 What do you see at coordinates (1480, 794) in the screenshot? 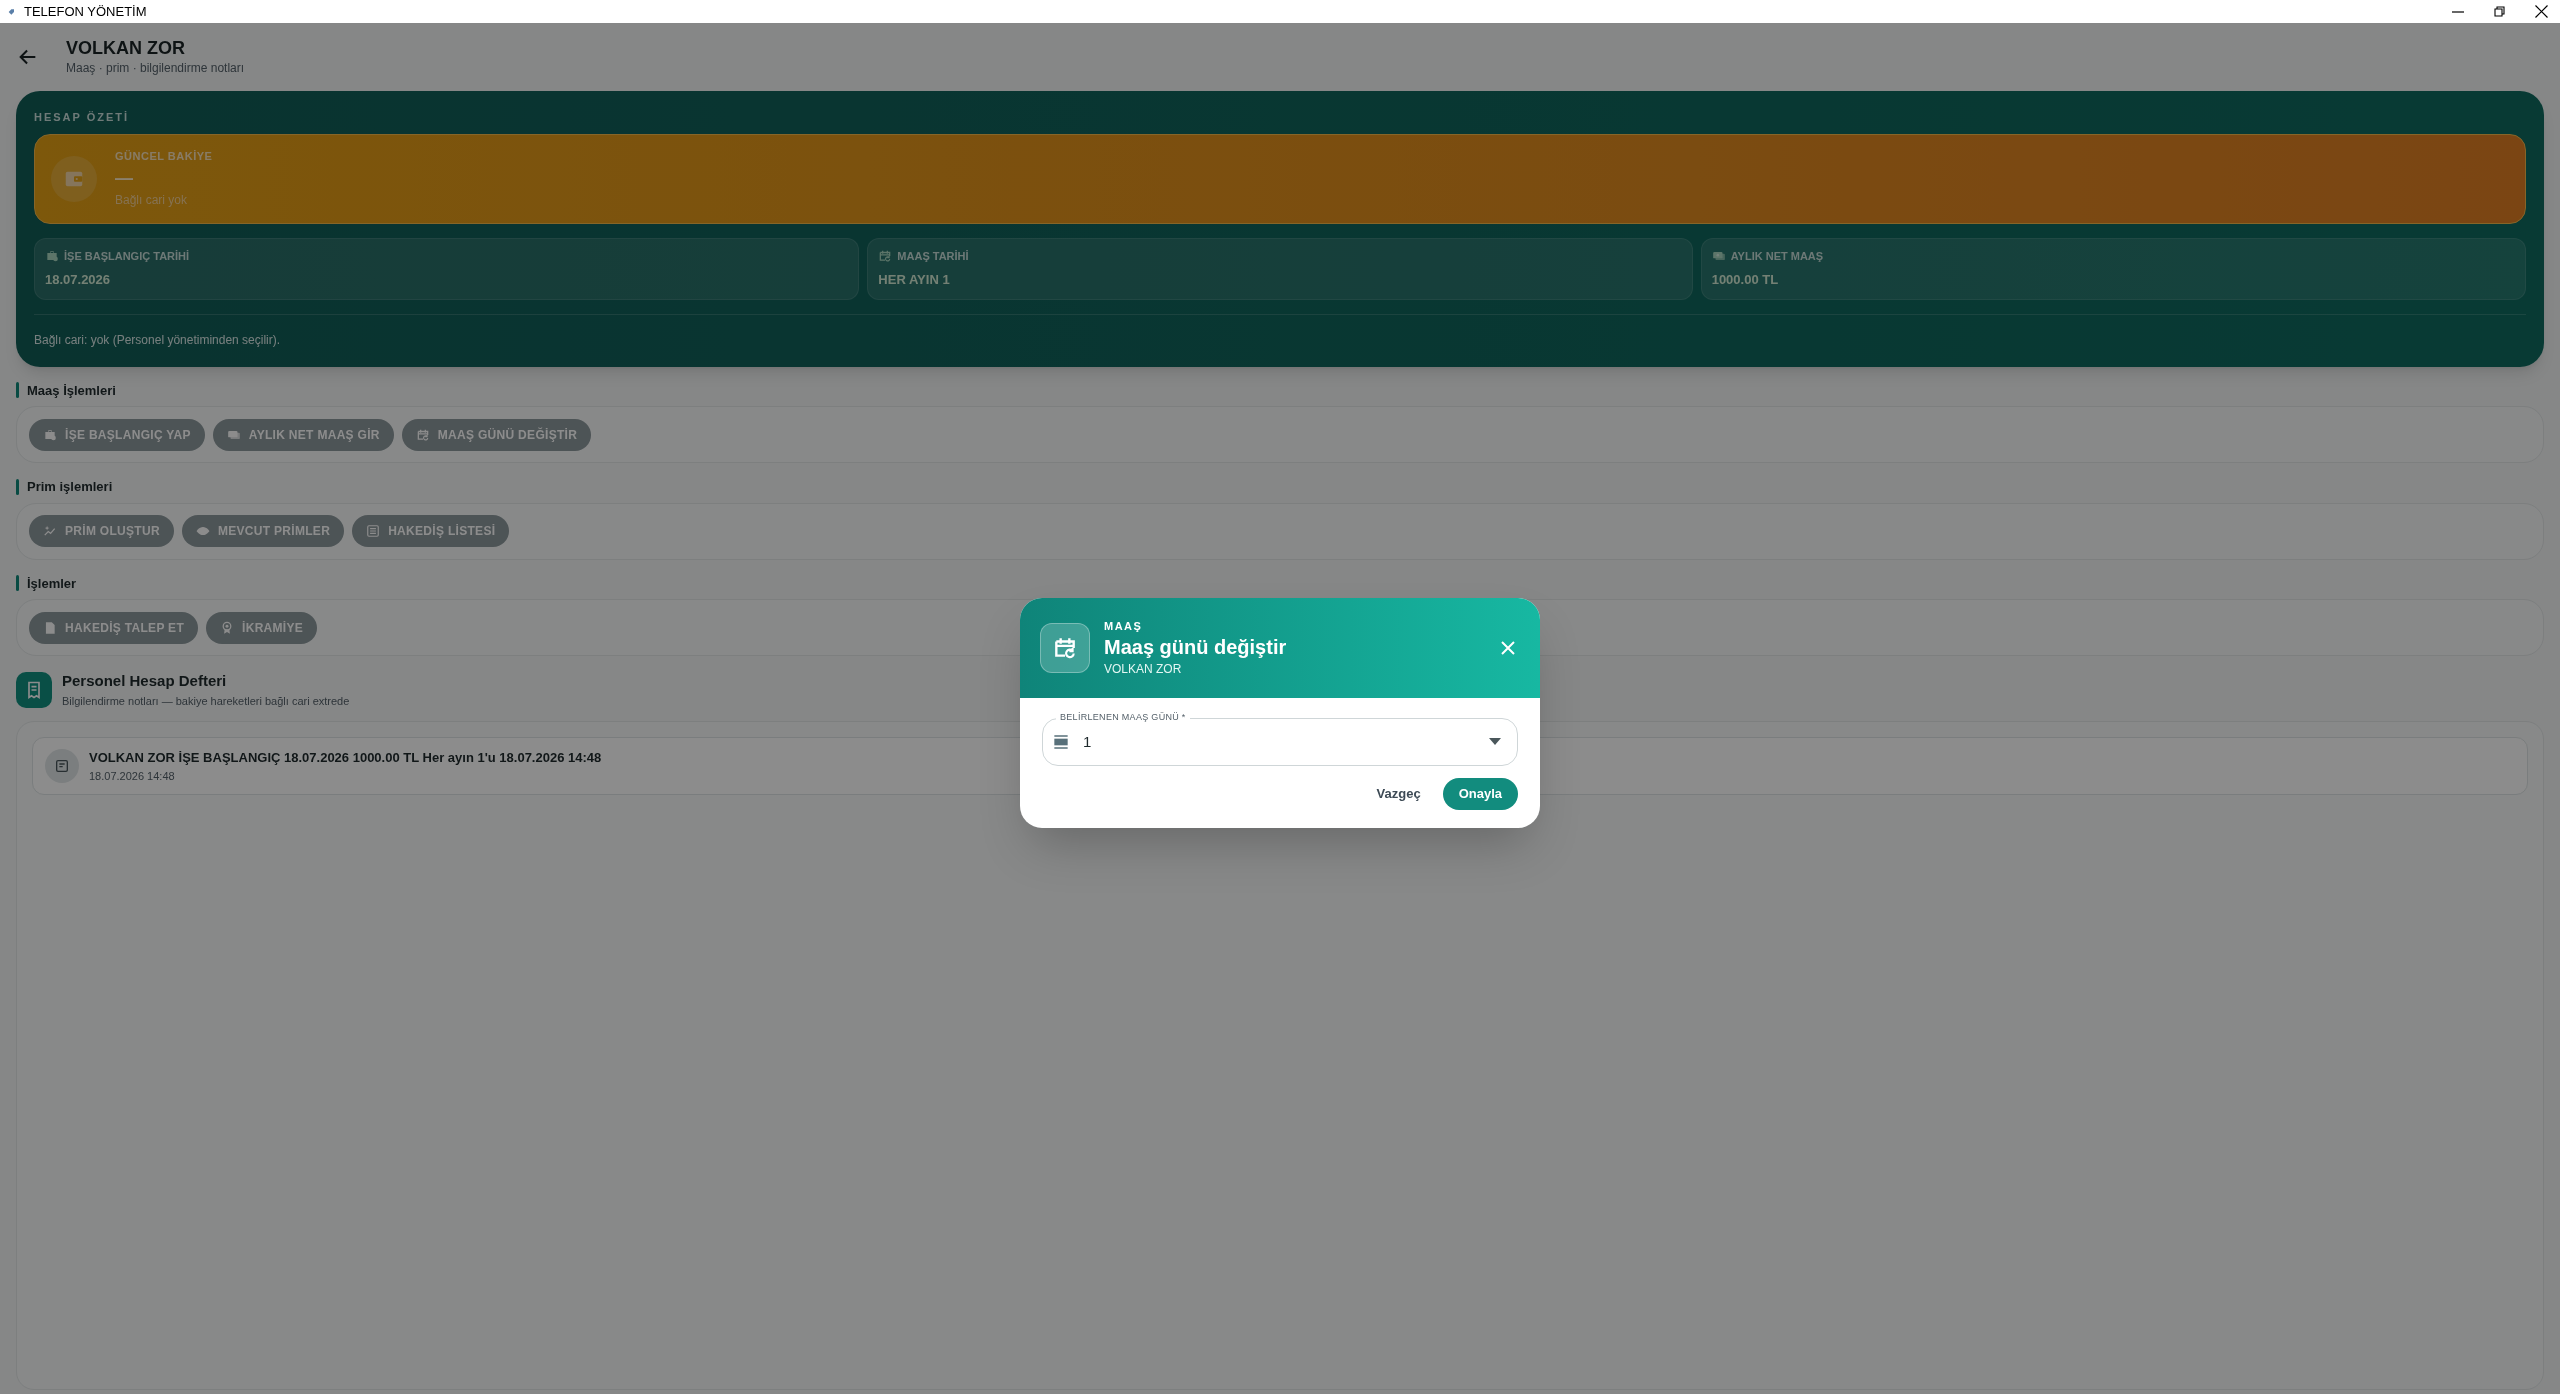
I see `confirm-button: Onayla` at bounding box center [1480, 794].